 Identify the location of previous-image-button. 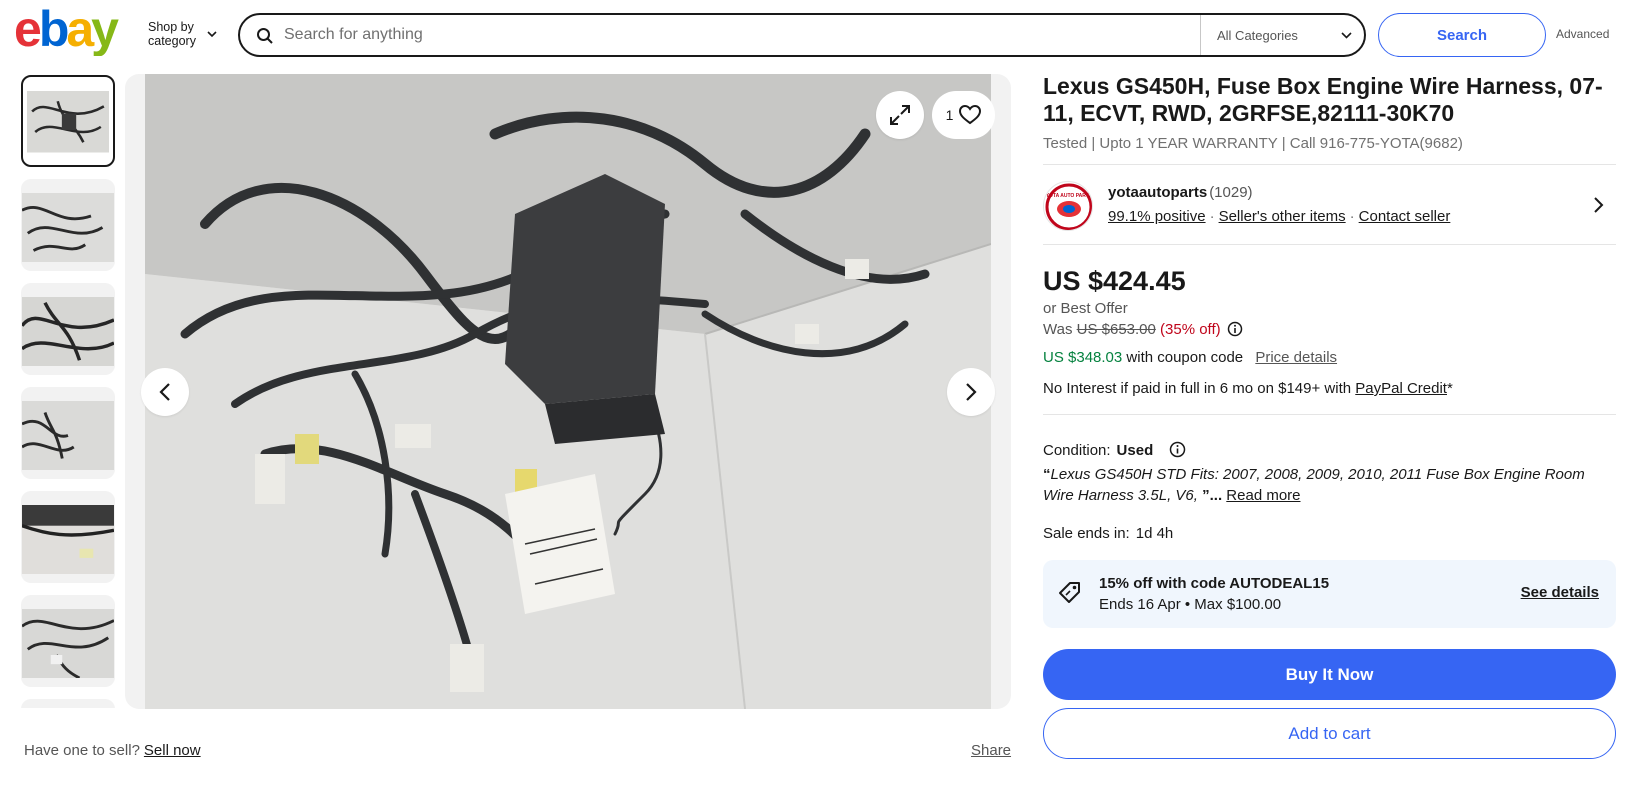
(165, 392).